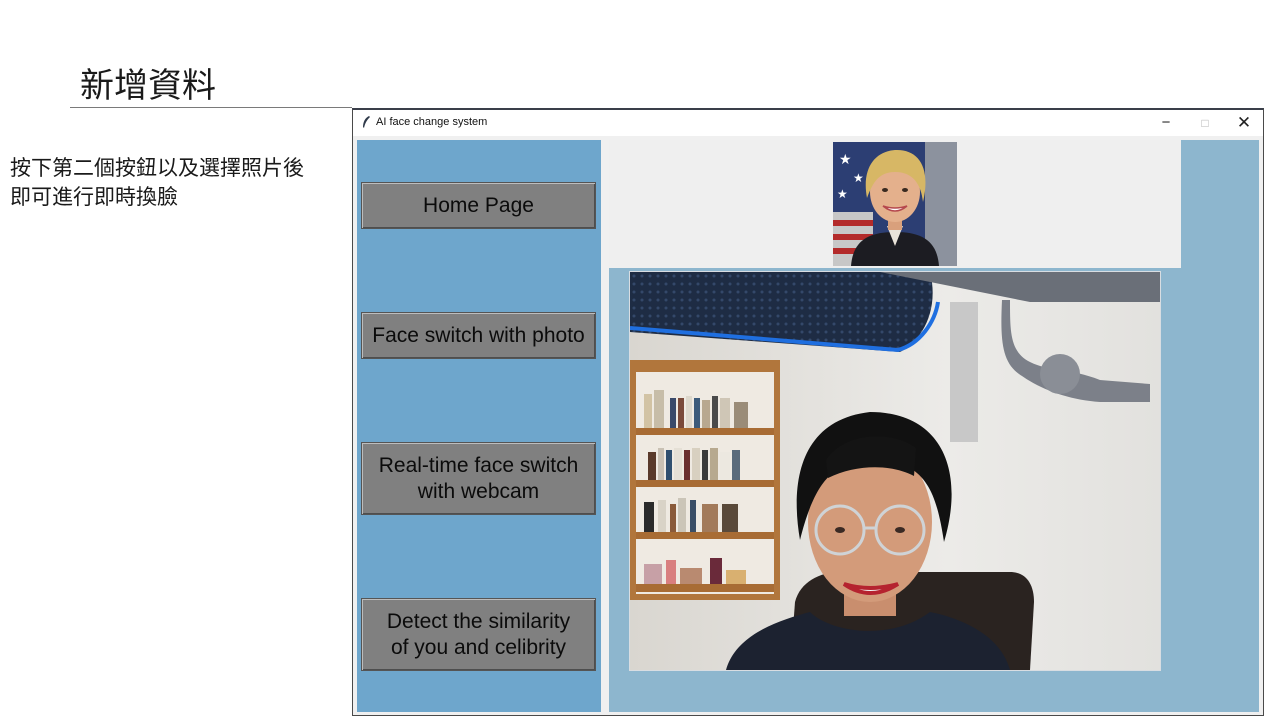 The height and width of the screenshot is (720, 1280). I want to click on face-switch-photo-label: Face switch with photo, so click(478, 335).